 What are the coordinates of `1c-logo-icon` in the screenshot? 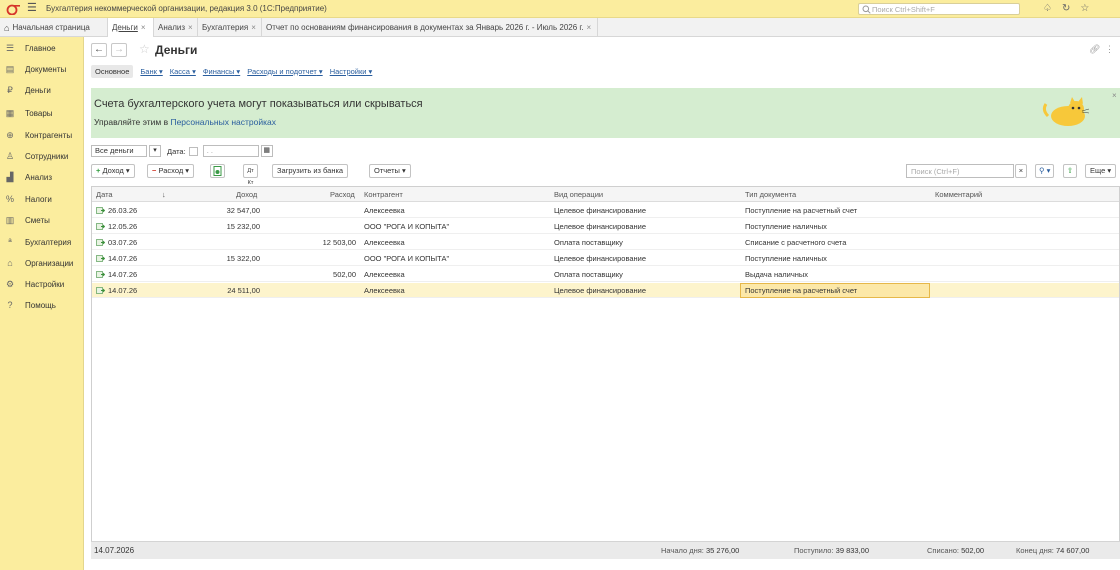 It's located at (13, 9).